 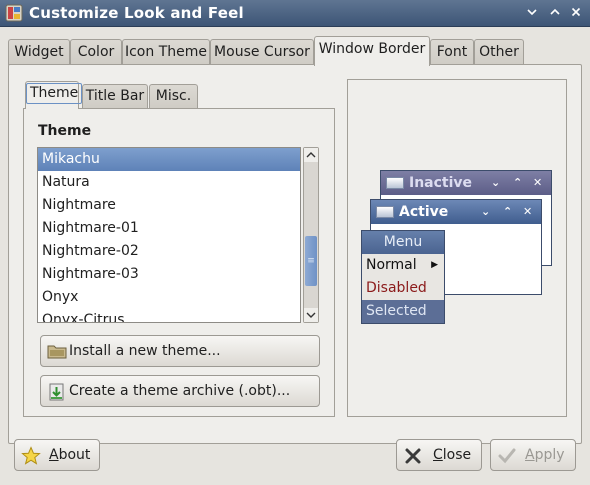 What do you see at coordinates (65, 131) in the screenshot?
I see `theme-heading: Theme` at bounding box center [65, 131].